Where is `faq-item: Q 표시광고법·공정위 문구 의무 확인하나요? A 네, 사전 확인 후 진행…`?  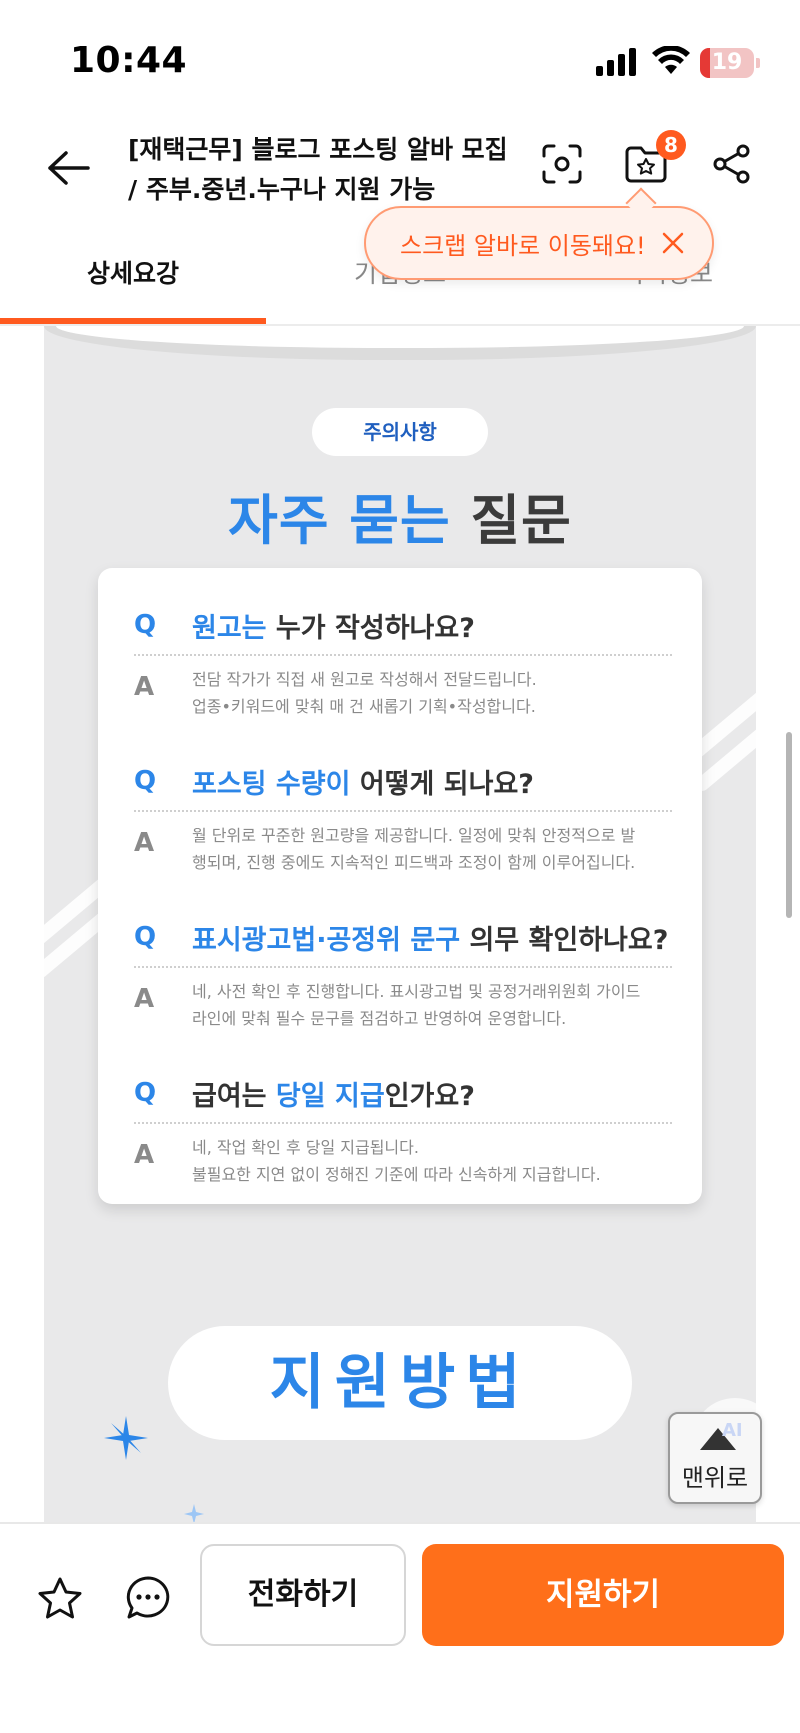
faq-item: Q 표시광고법·공정위 문구 의무 확인하나요? A 네, 사전 확인 후 진행… is located at coordinates (403, 970).